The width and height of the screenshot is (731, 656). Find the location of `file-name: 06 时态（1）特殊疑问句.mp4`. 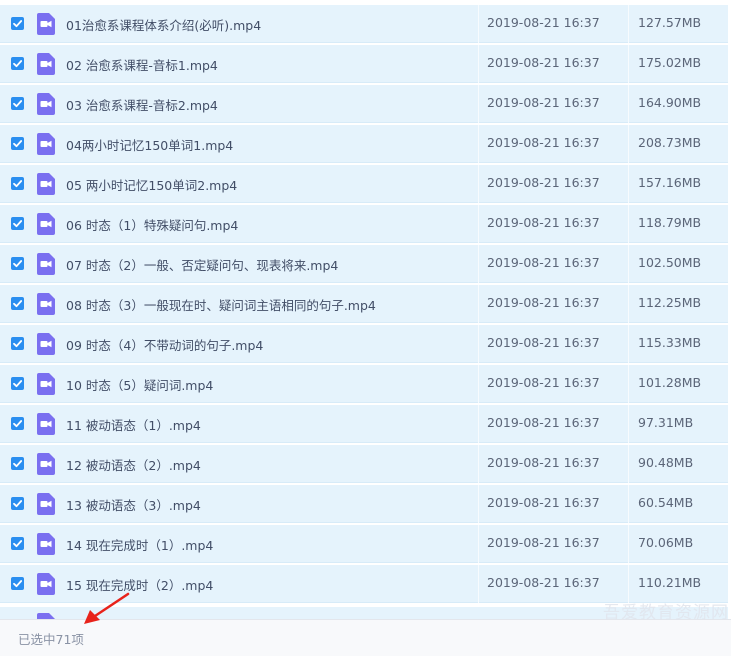

file-name: 06 时态（1）特殊疑问句.mp4 is located at coordinates (152, 224).